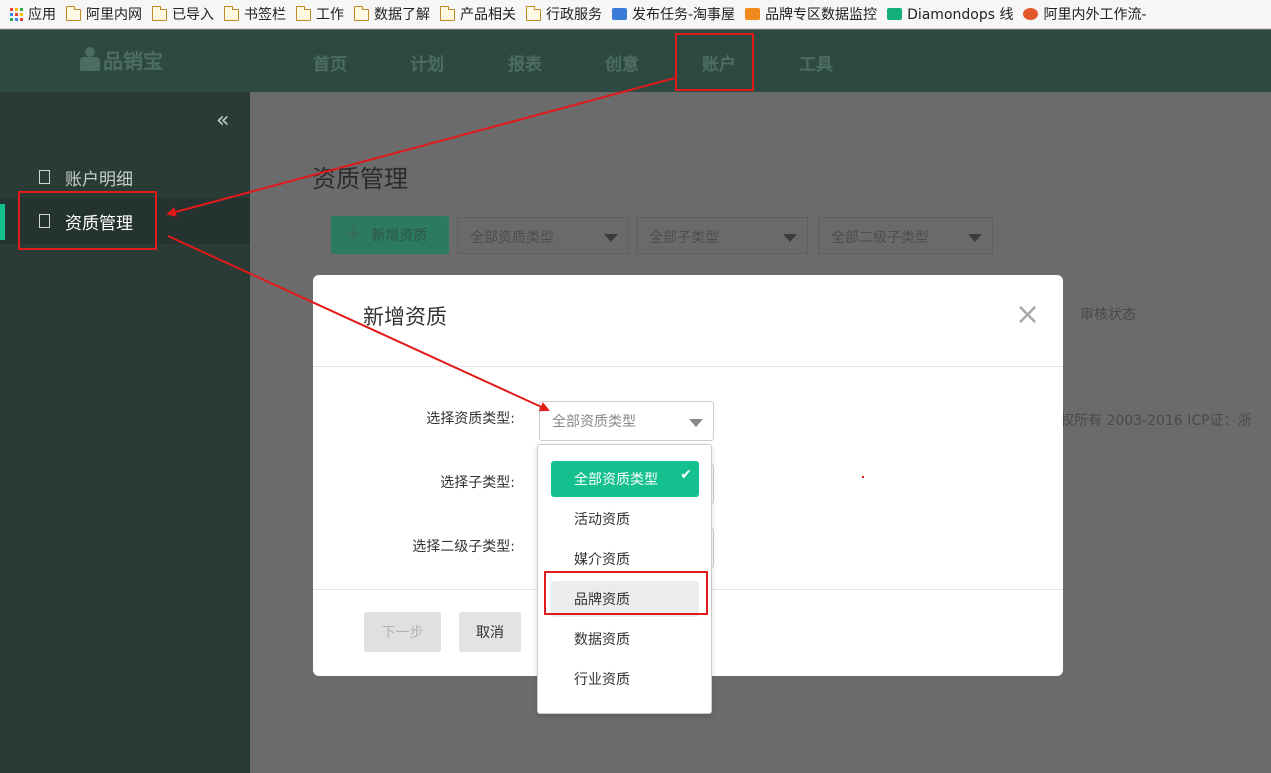 The image size is (1271, 773). Describe the element at coordinates (427, 62) in the screenshot. I see `nav-plan: 计划` at that location.